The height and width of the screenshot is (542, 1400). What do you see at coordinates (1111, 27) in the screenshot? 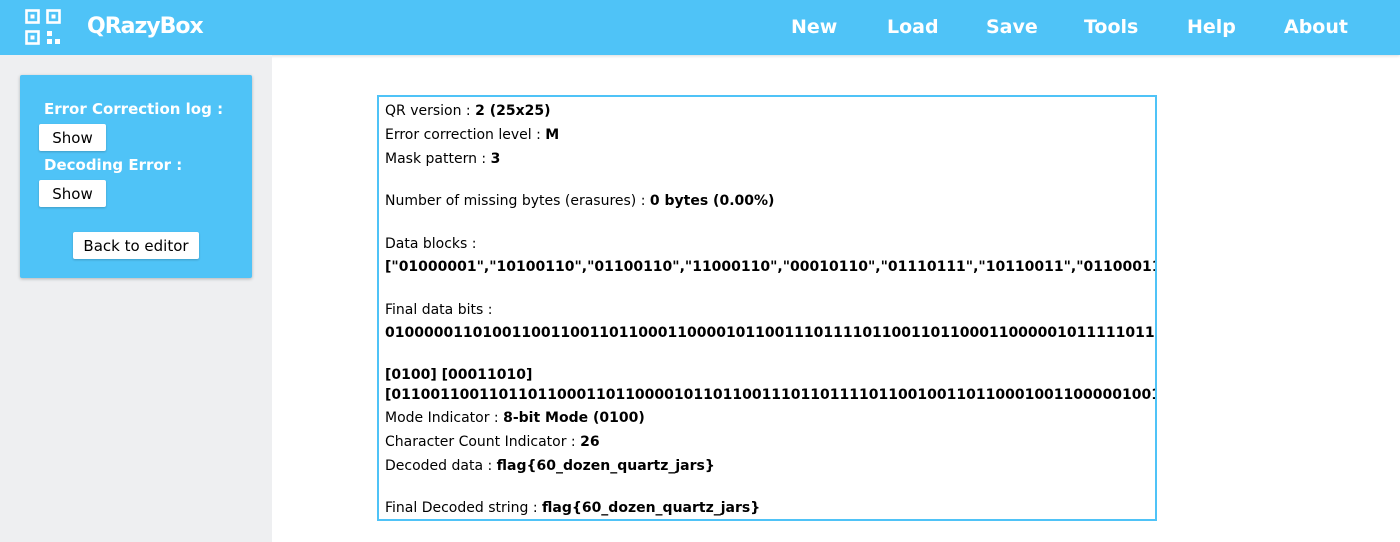
I see `nav-tools: Tools` at bounding box center [1111, 27].